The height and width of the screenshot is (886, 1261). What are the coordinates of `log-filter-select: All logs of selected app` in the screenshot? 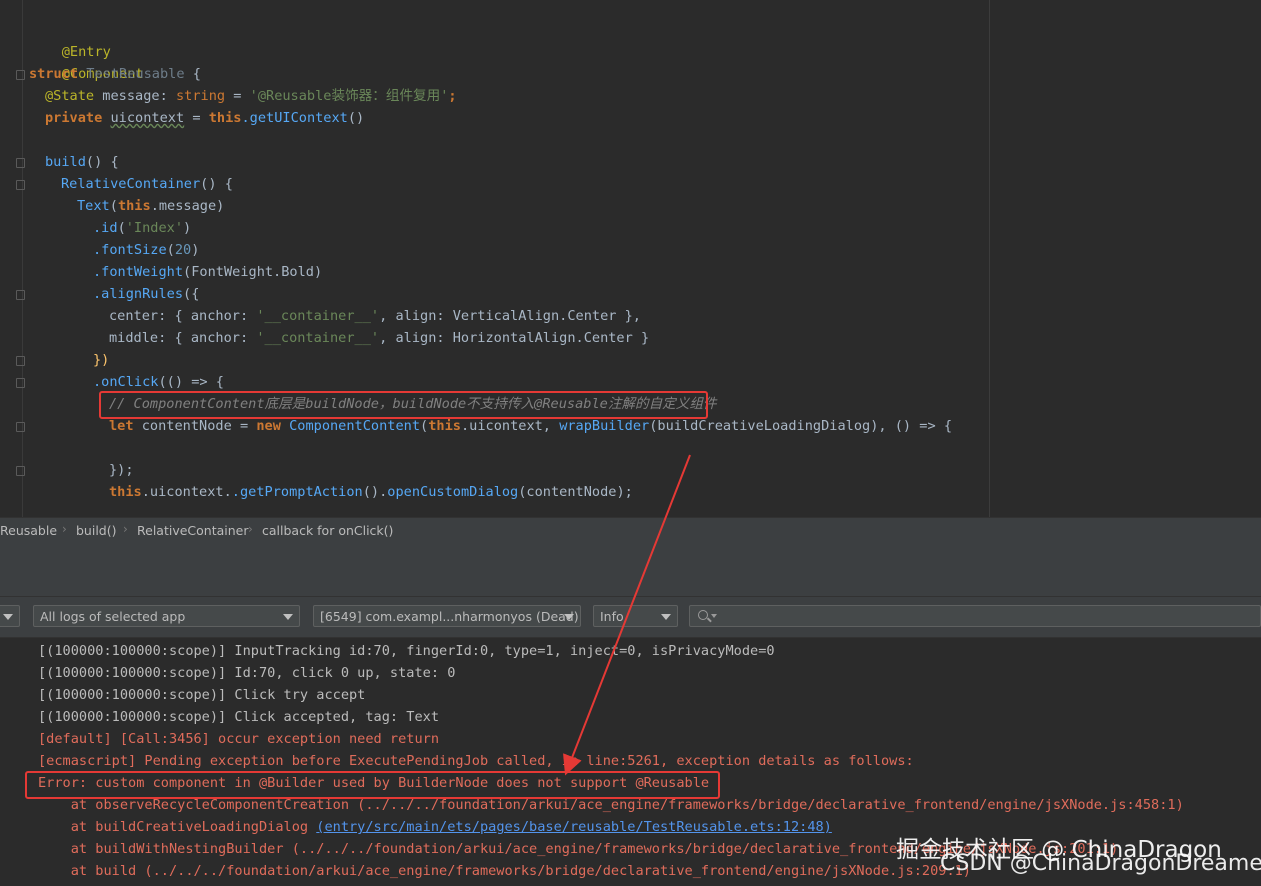 It's located at (166, 616).